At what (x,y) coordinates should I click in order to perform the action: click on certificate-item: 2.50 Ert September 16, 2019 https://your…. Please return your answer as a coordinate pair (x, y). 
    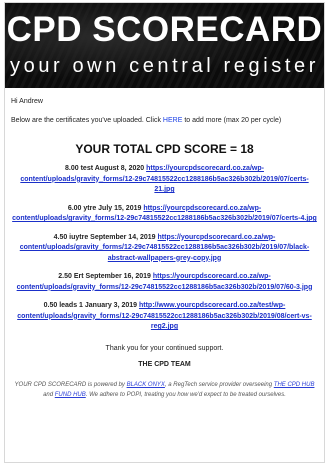
    Looking at the image, I should click on (164, 282).